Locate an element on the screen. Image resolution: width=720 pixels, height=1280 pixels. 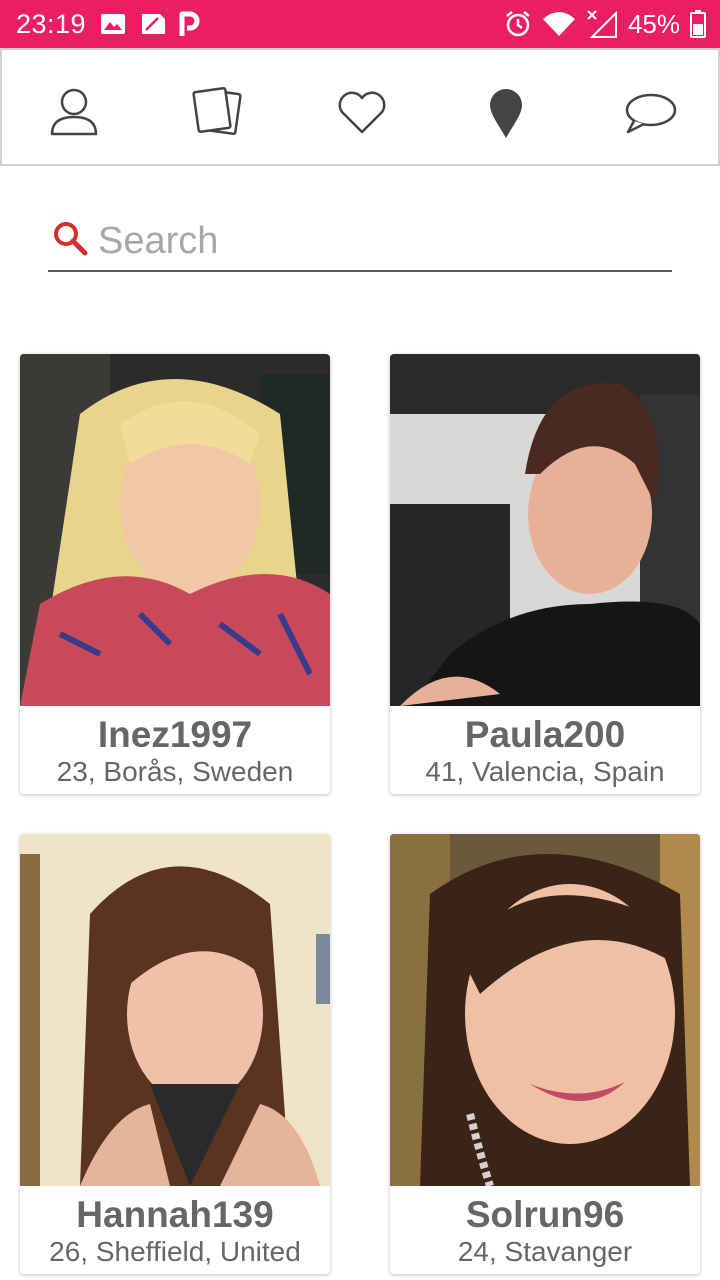
profile-card: Inez1997 23, Borås, Sweden is located at coordinates (175, 574).